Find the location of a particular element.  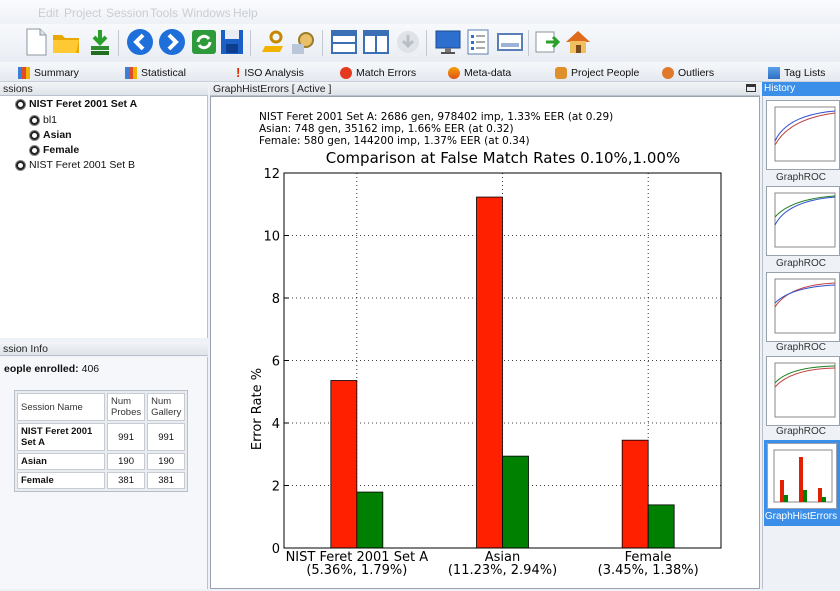

table-row: NIST Feret 2001 Set A 991 991 is located at coordinates (101, 437).